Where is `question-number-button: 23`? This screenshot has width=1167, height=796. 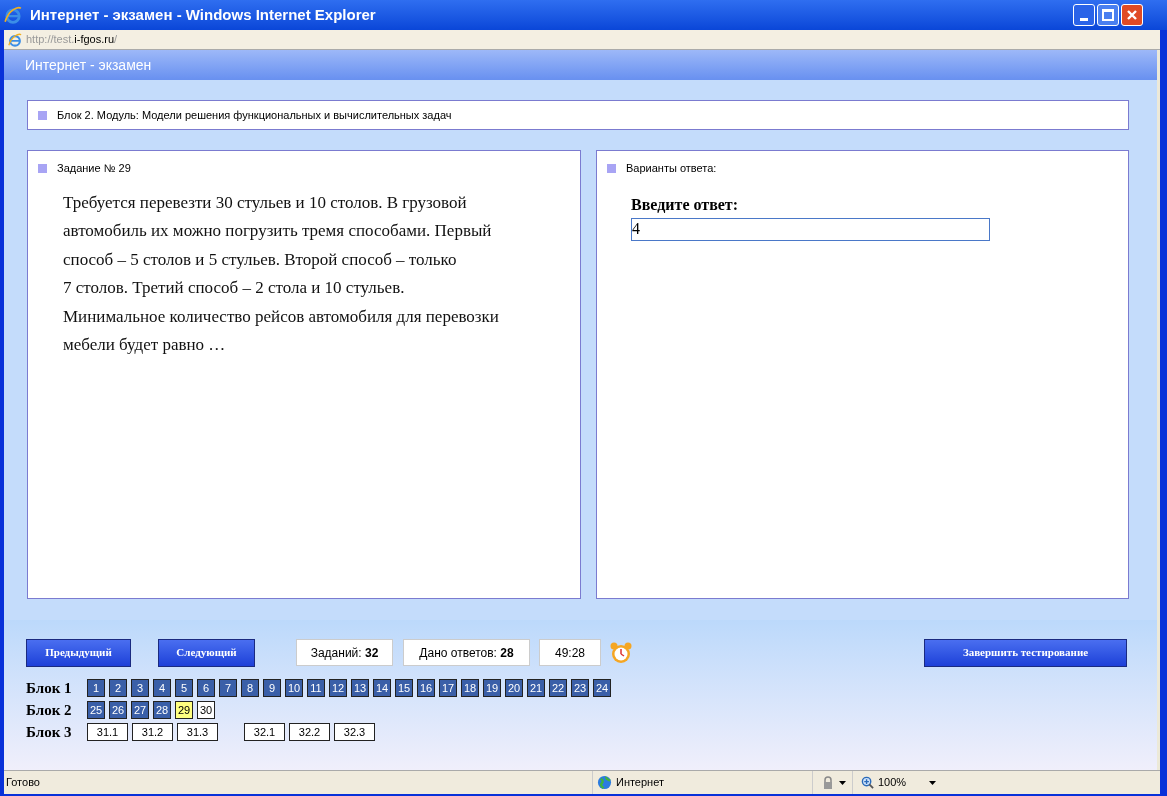
question-number-button: 23 is located at coordinates (580, 688).